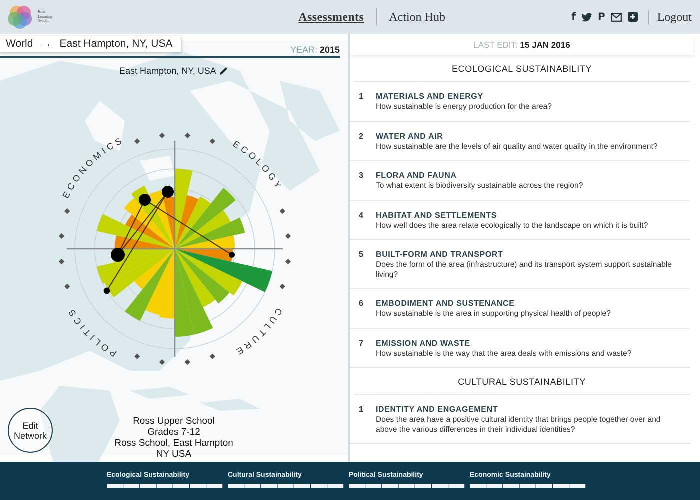 The image size is (700, 500). What do you see at coordinates (529, 254) in the screenshot?
I see `question-title: BUILT-FORM AND TRANSPORT` at bounding box center [529, 254].